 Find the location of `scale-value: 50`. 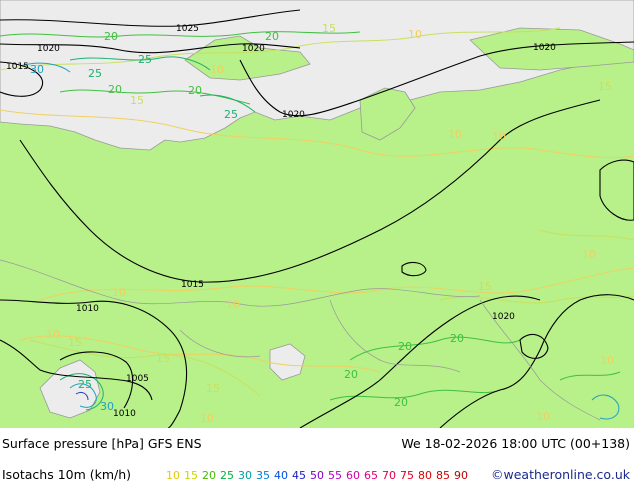

scale-value: 50 is located at coordinates (317, 475).